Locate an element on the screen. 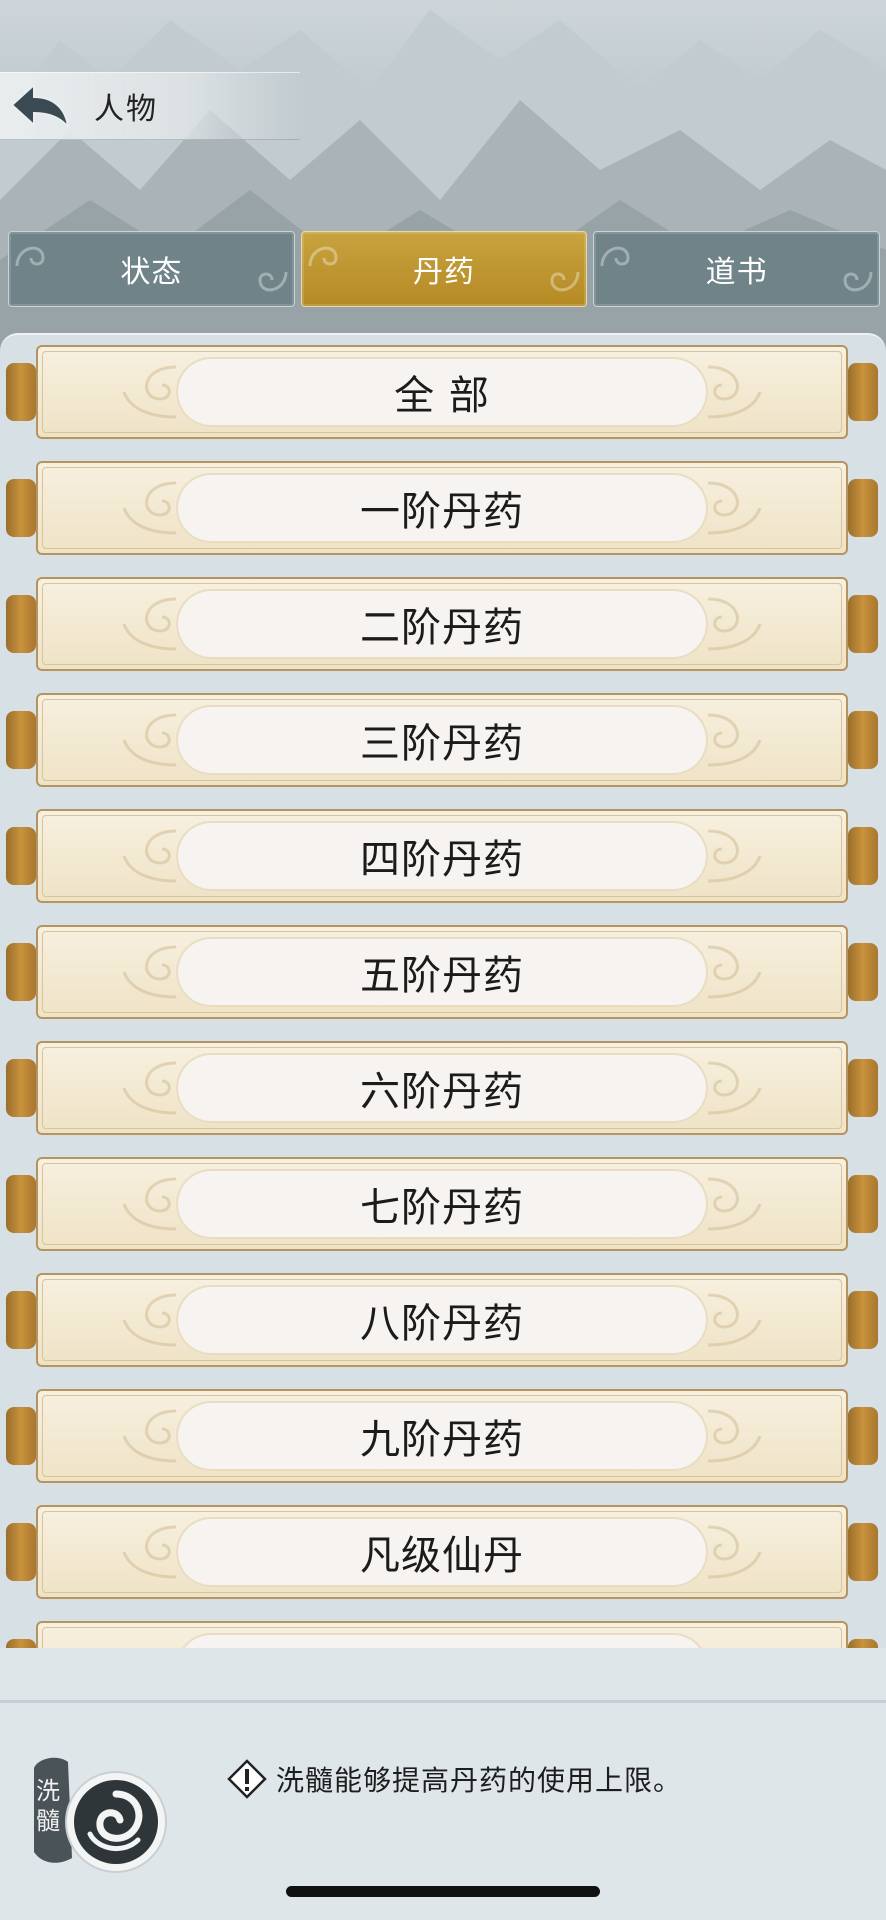 The height and width of the screenshot is (1920, 886). back-arrow-icon is located at coordinates (40, 106).